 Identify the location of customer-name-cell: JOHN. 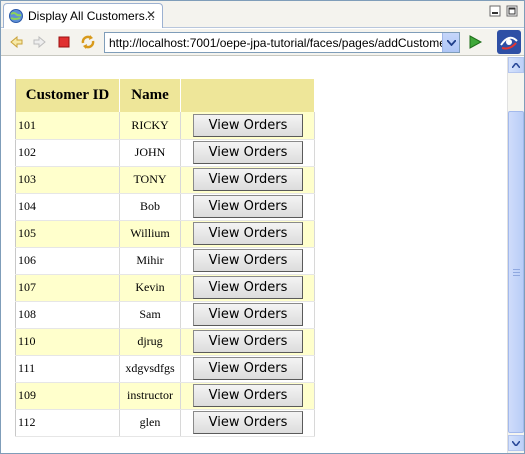
(150, 153).